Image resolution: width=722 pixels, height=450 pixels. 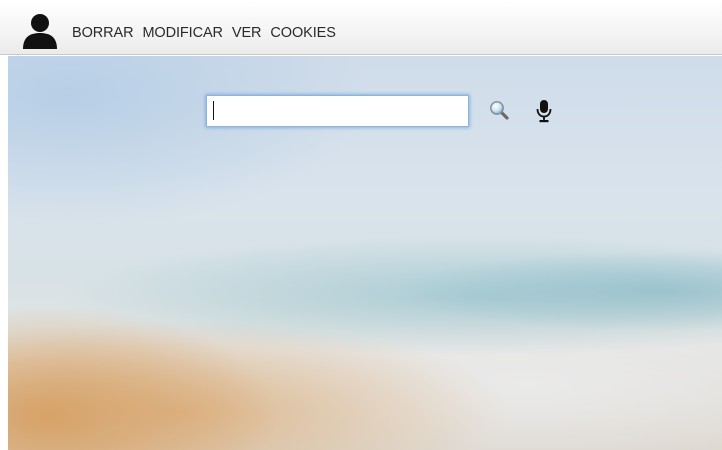 I want to click on main-menu: BORRAR MODIFICAR VER COOKIES, so click(x=208, y=33).